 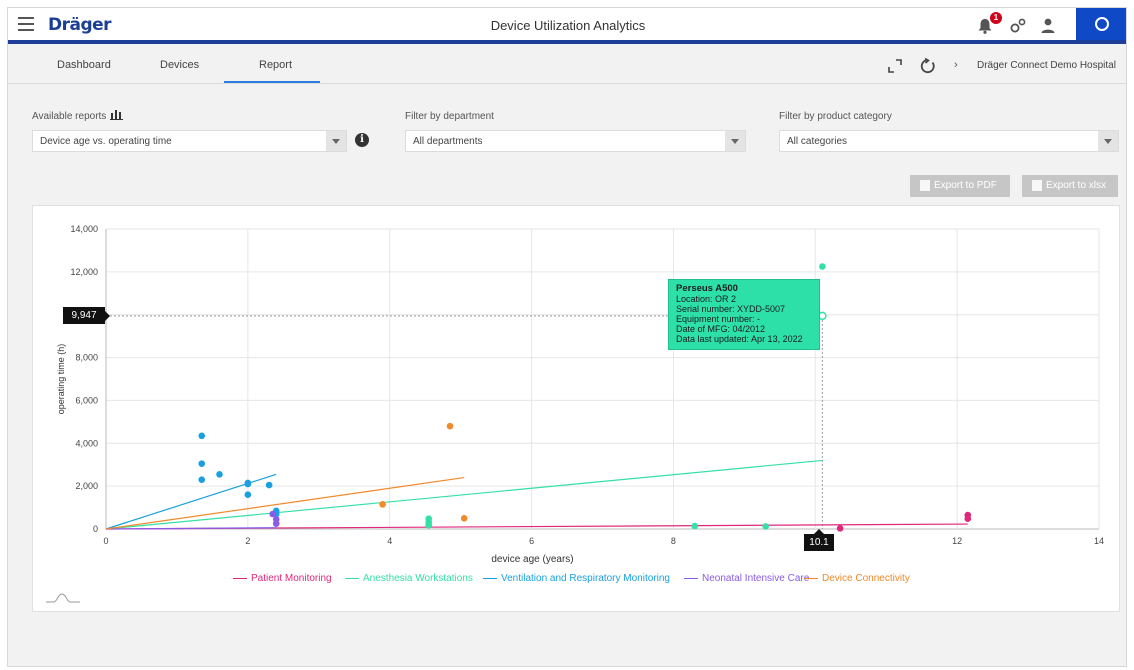 What do you see at coordinates (817, 141) in the screenshot?
I see `category-select-value: All categories` at bounding box center [817, 141].